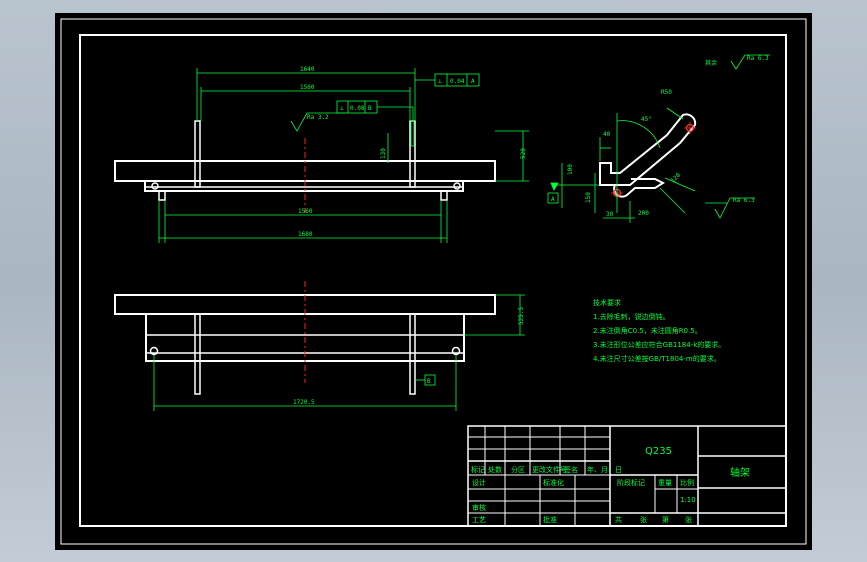 The image size is (867, 562). I want to click on dim-30: 30, so click(610, 214).